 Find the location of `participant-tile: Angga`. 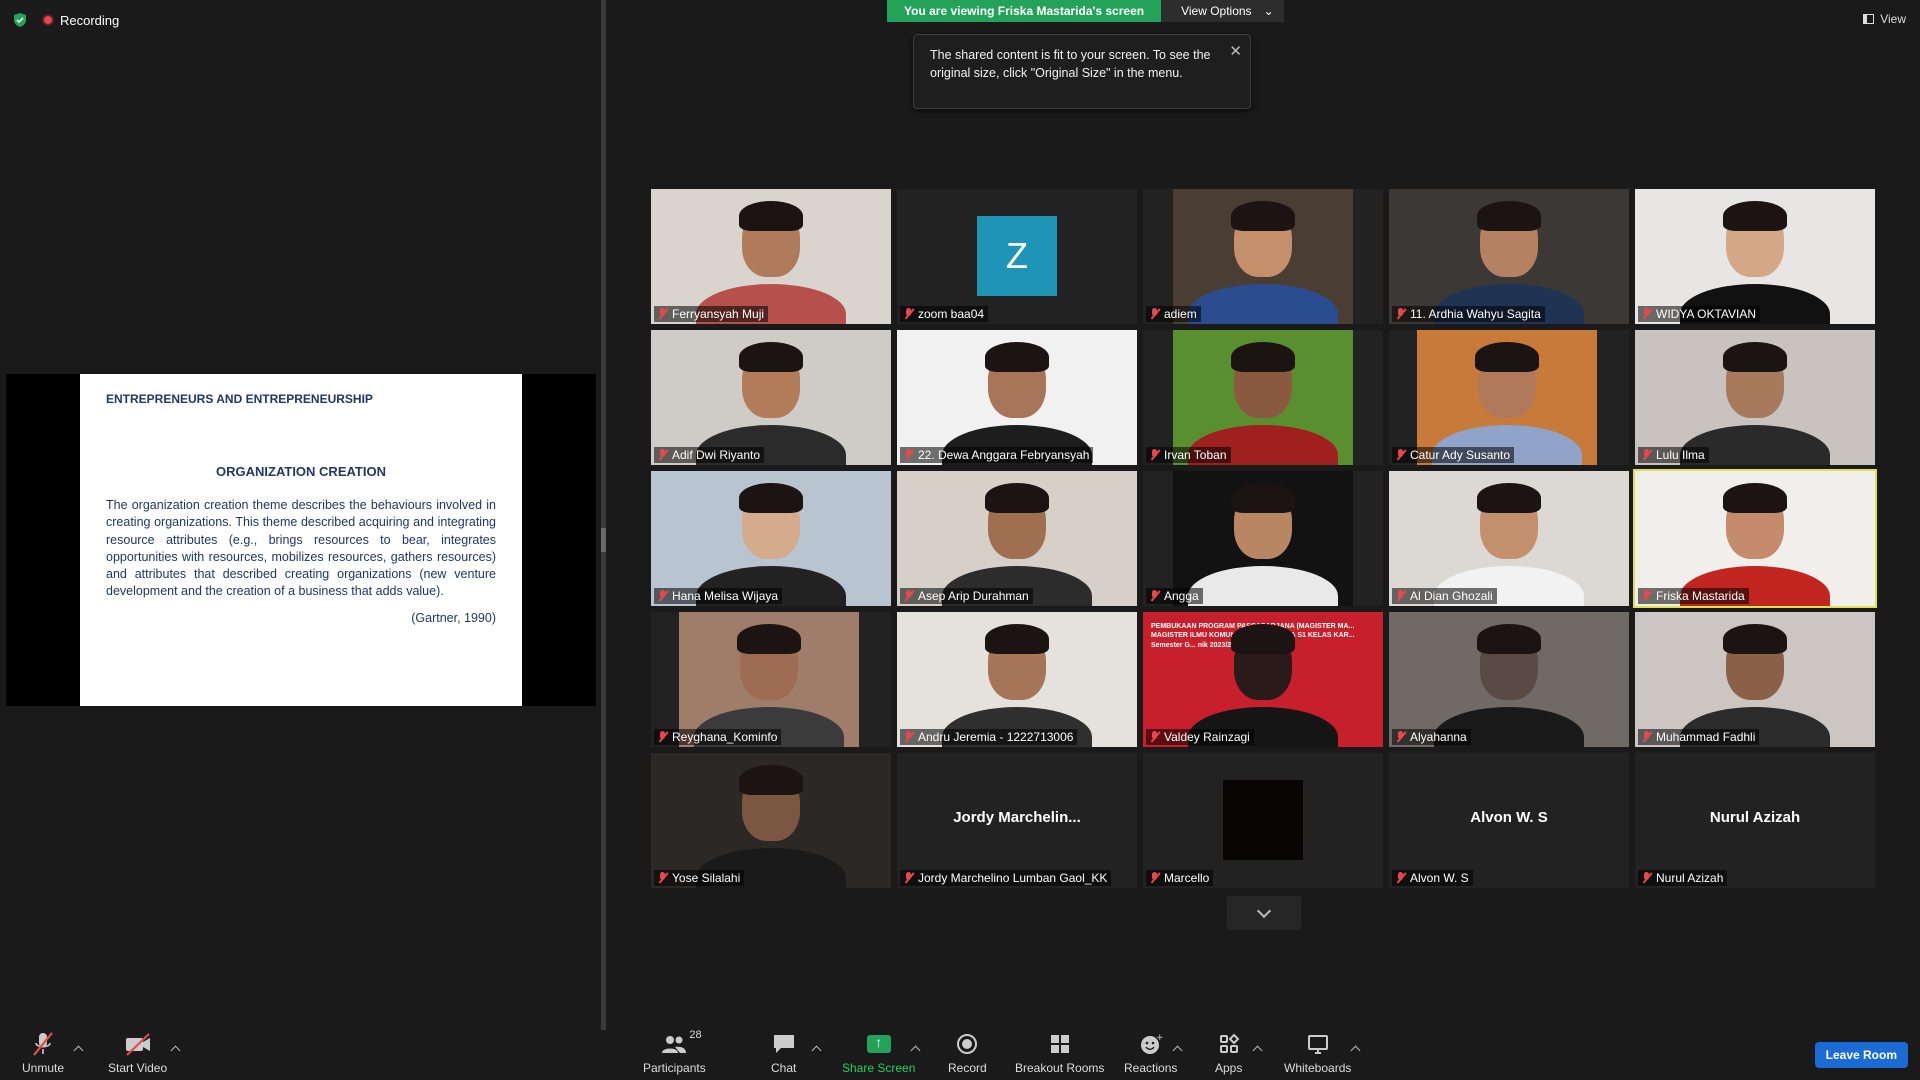

participant-tile: Angga is located at coordinates (1263, 538).